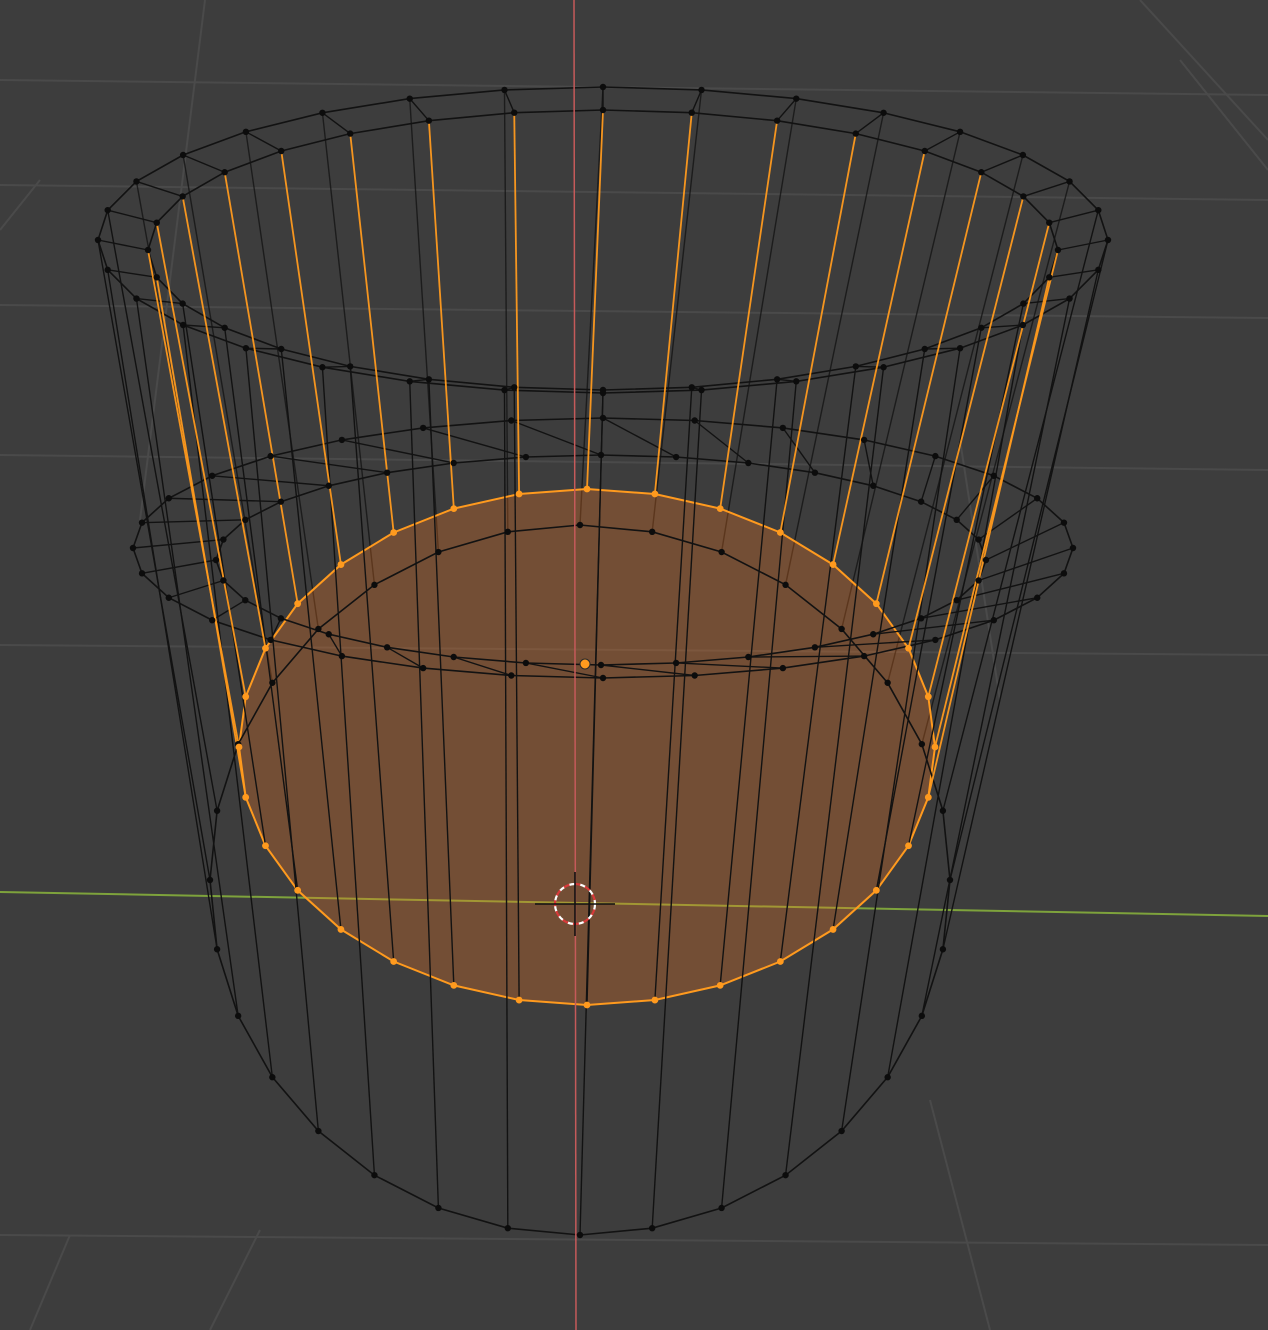  Describe the element at coordinates (263, 348) in the screenshot. I see `rim-edge` at that location.